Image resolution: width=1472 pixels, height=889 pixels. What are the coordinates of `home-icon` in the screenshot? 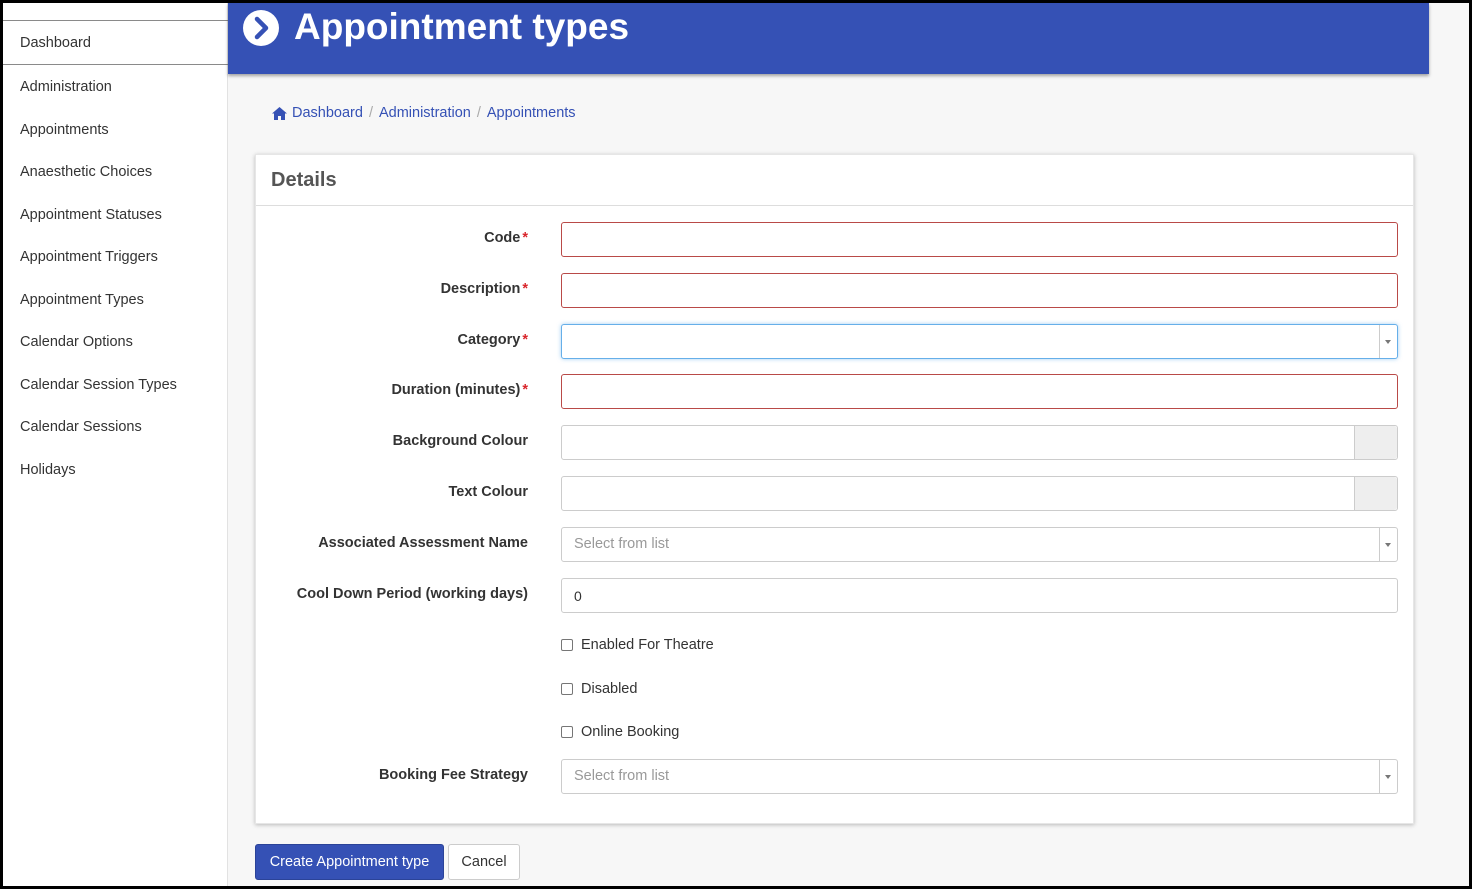 It's located at (279, 113).